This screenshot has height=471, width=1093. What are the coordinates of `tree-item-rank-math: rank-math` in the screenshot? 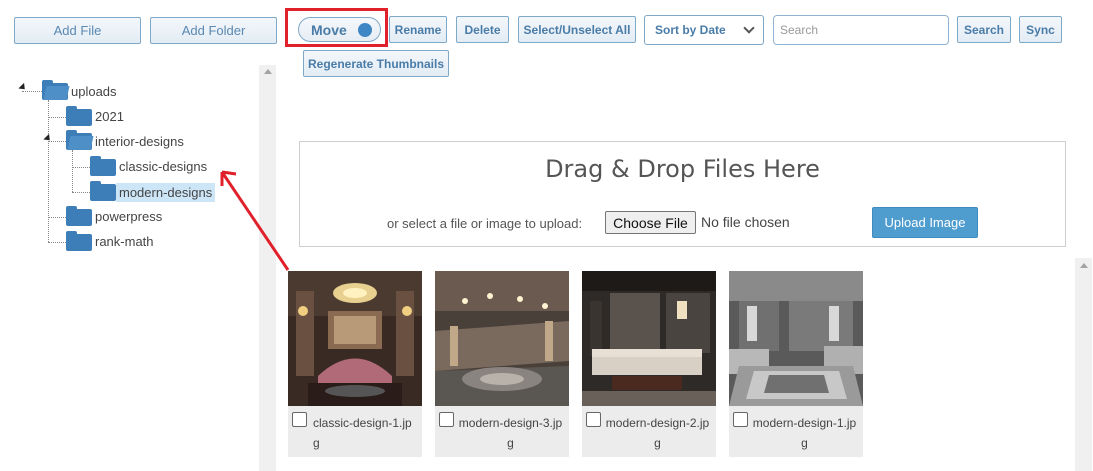 It's located at (124, 241).